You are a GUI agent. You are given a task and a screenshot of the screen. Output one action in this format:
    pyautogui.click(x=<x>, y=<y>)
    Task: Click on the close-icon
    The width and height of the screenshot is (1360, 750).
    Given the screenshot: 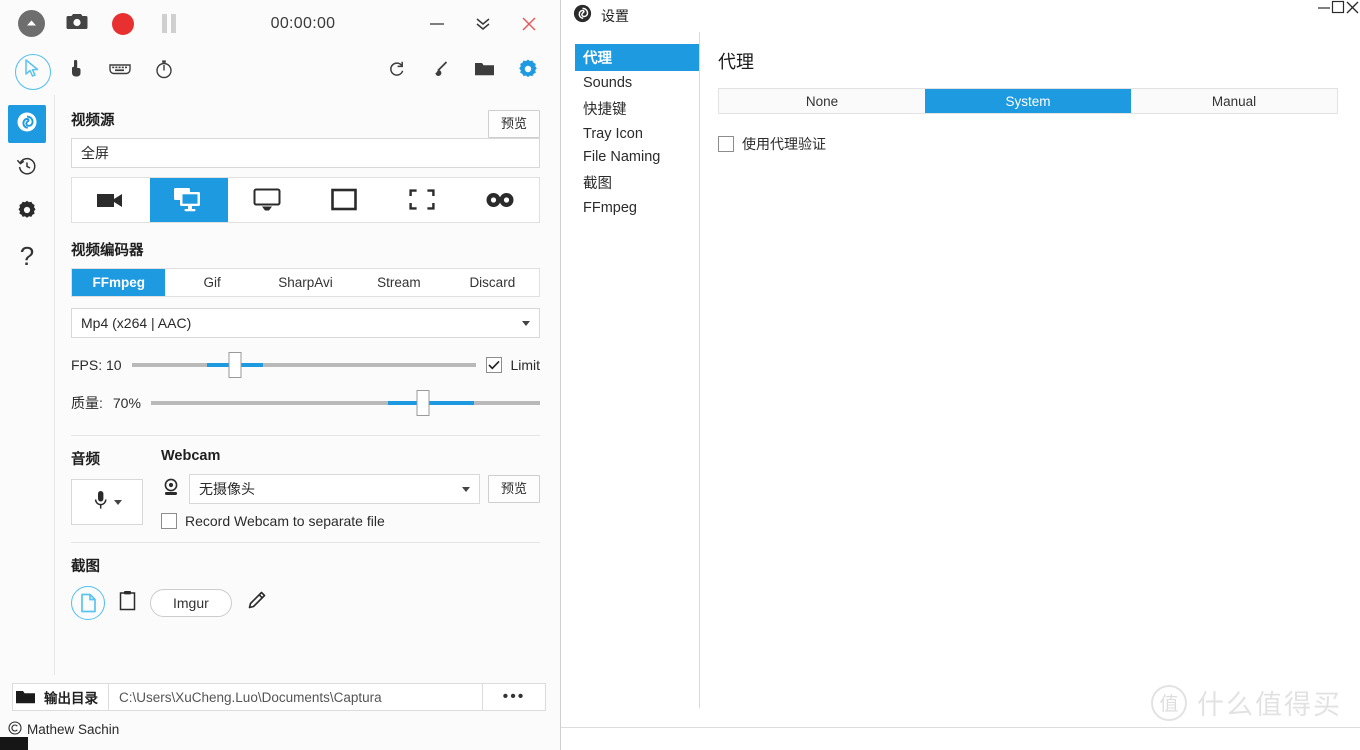 What is the action you would take?
    pyautogui.click(x=529, y=24)
    